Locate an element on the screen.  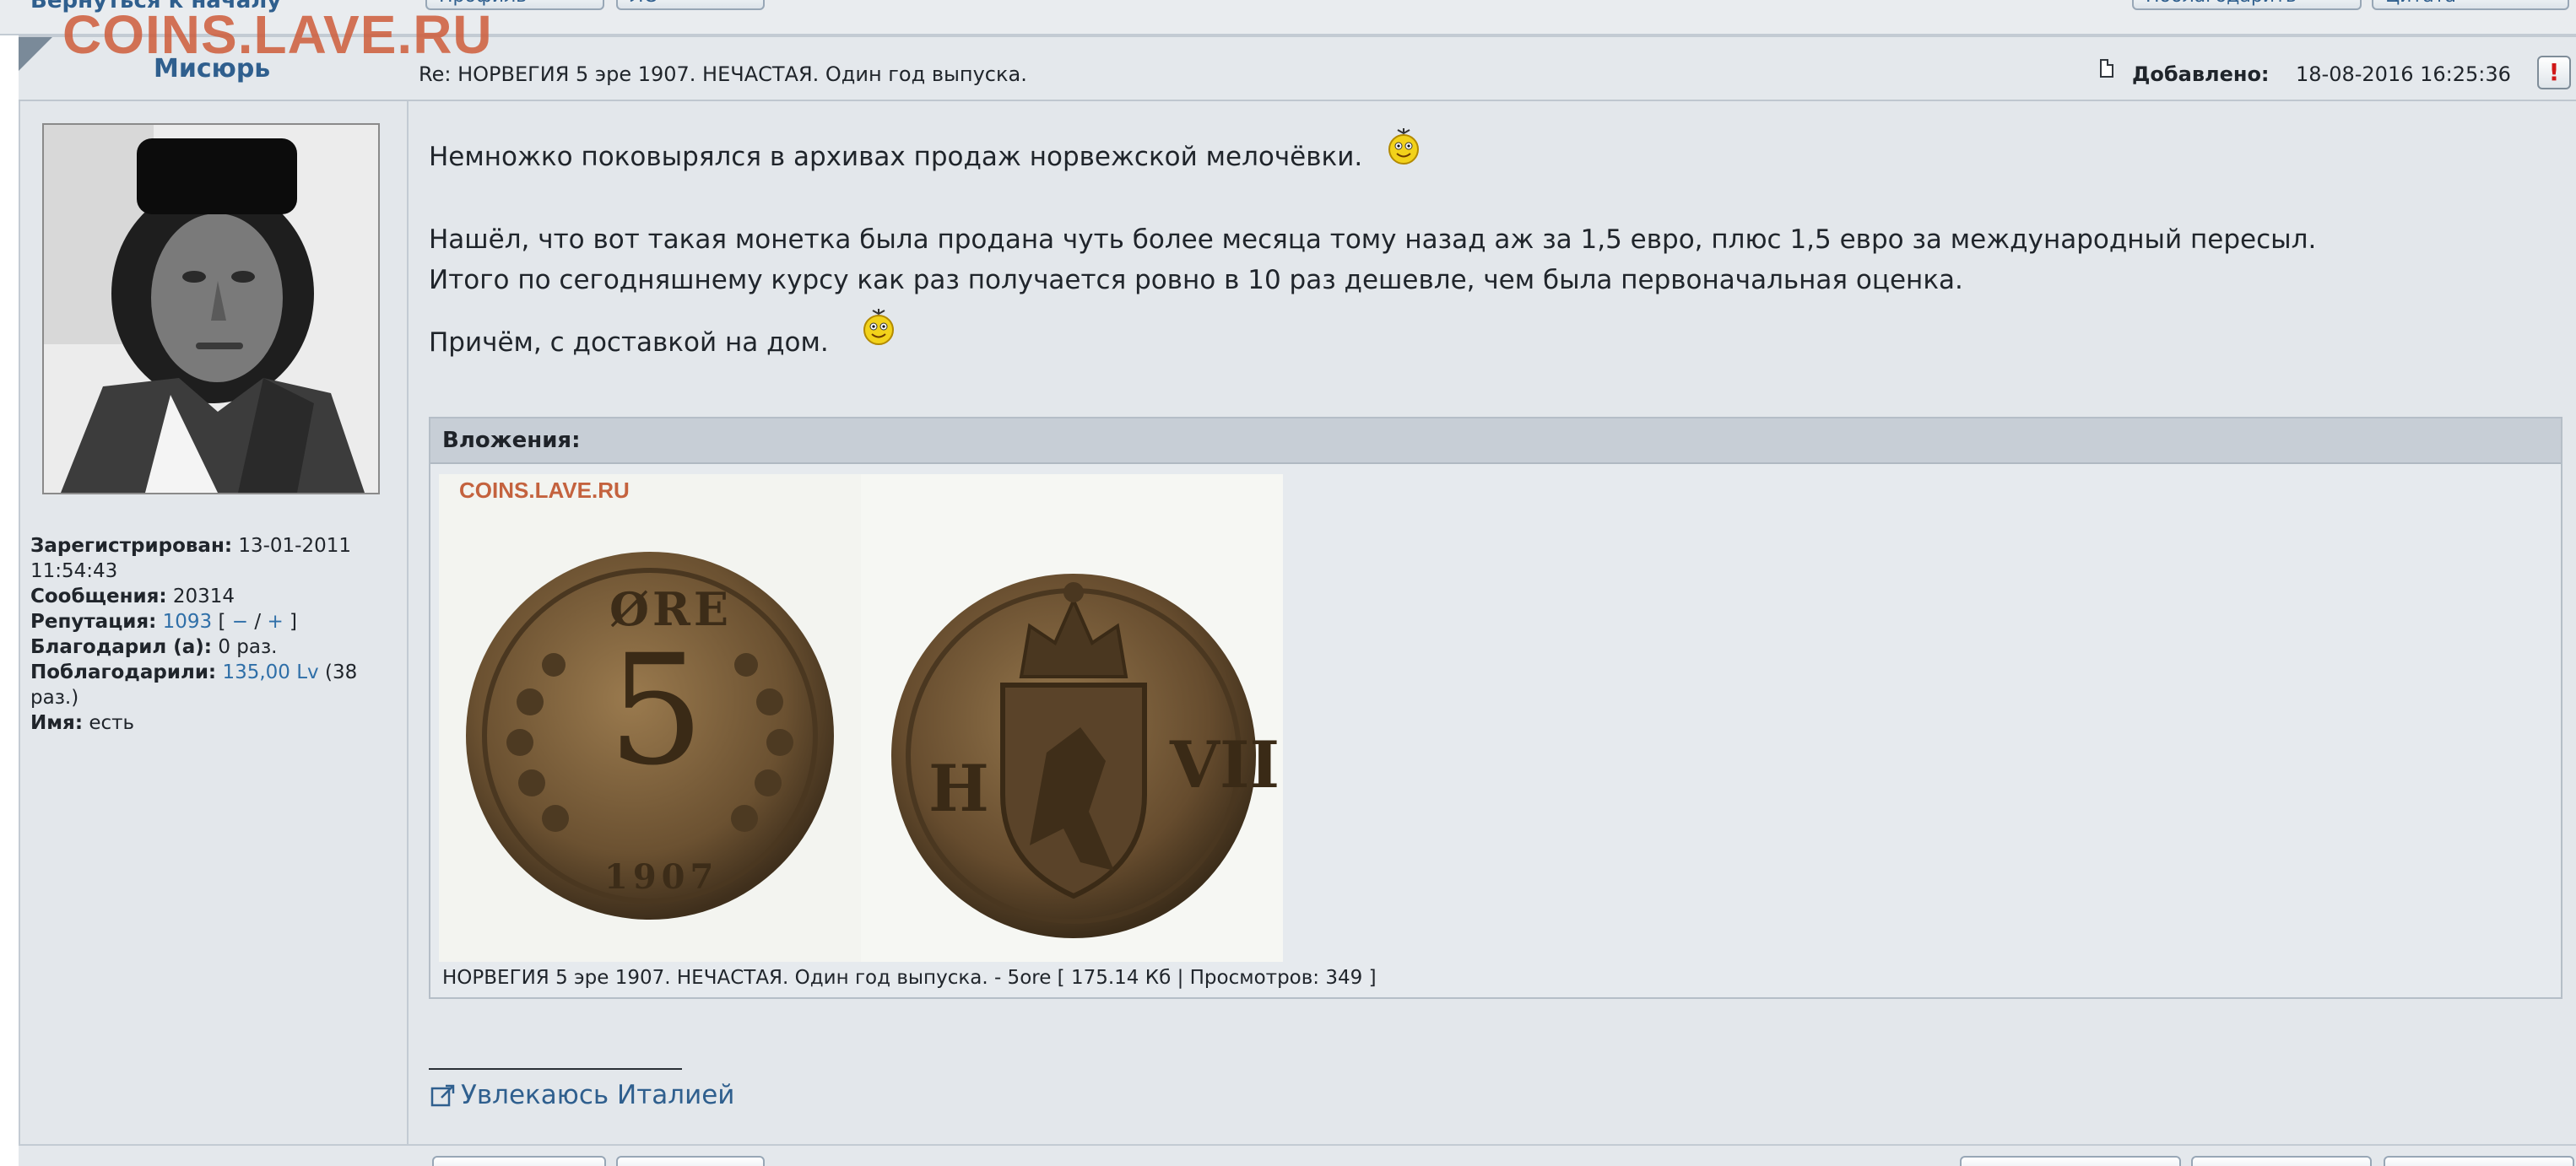
was-thanked-value: 135,00 Lv is located at coordinates (270, 672).